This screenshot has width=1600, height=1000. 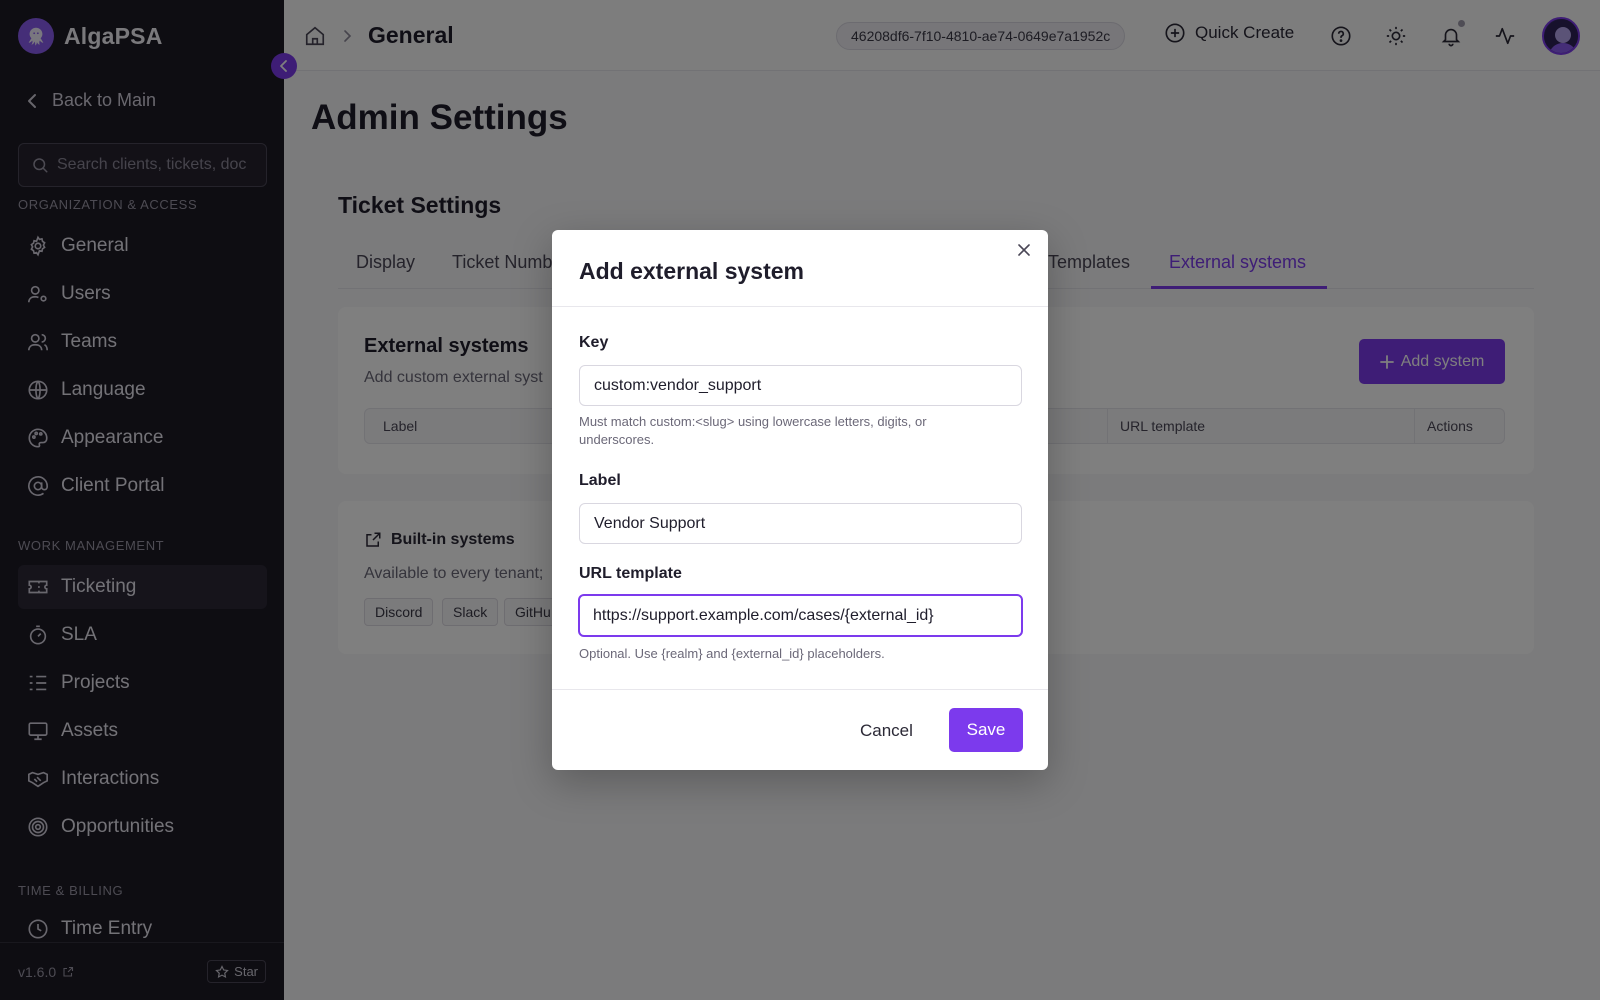 What do you see at coordinates (800, 306) in the screenshot?
I see `header-divider` at bounding box center [800, 306].